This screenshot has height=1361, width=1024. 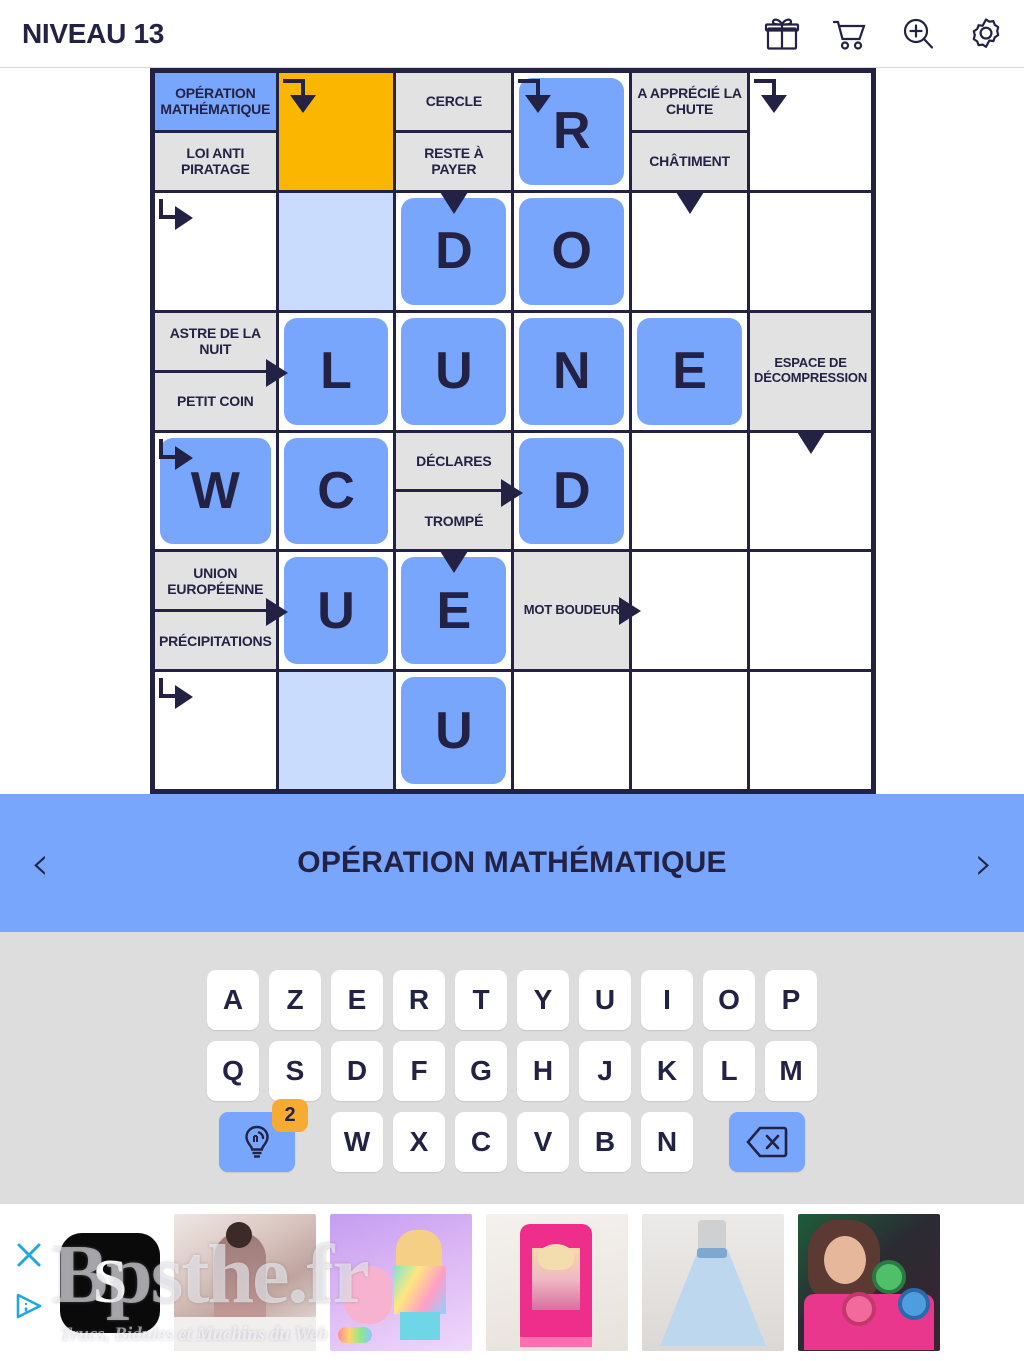 What do you see at coordinates (690, 161) in the screenshot?
I see `clue-text: CHÂTIMENT` at bounding box center [690, 161].